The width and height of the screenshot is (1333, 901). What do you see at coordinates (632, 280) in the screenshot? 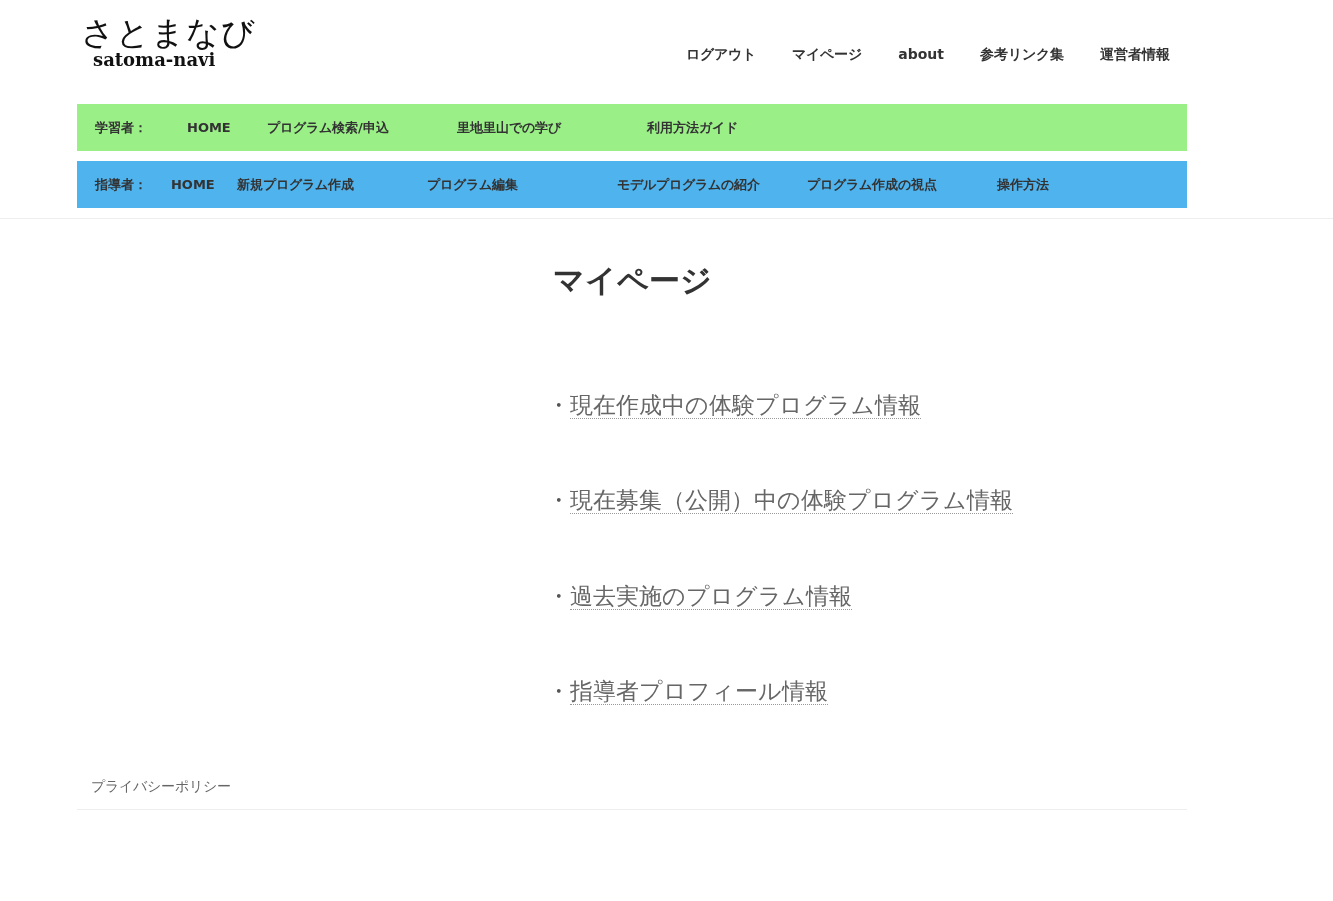
I see `page-title: マイページ` at bounding box center [632, 280].